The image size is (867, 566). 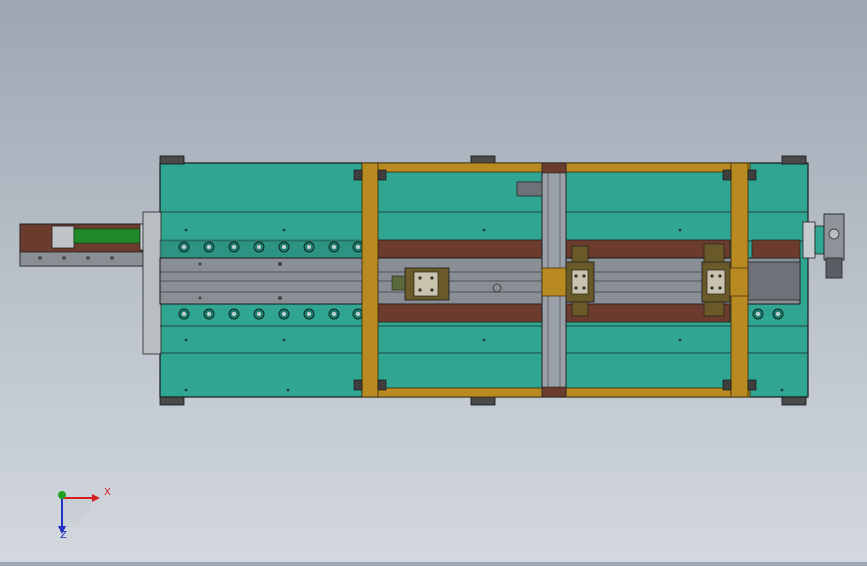 What do you see at coordinates (63, 237) in the screenshot?
I see `coupling-block` at bounding box center [63, 237].